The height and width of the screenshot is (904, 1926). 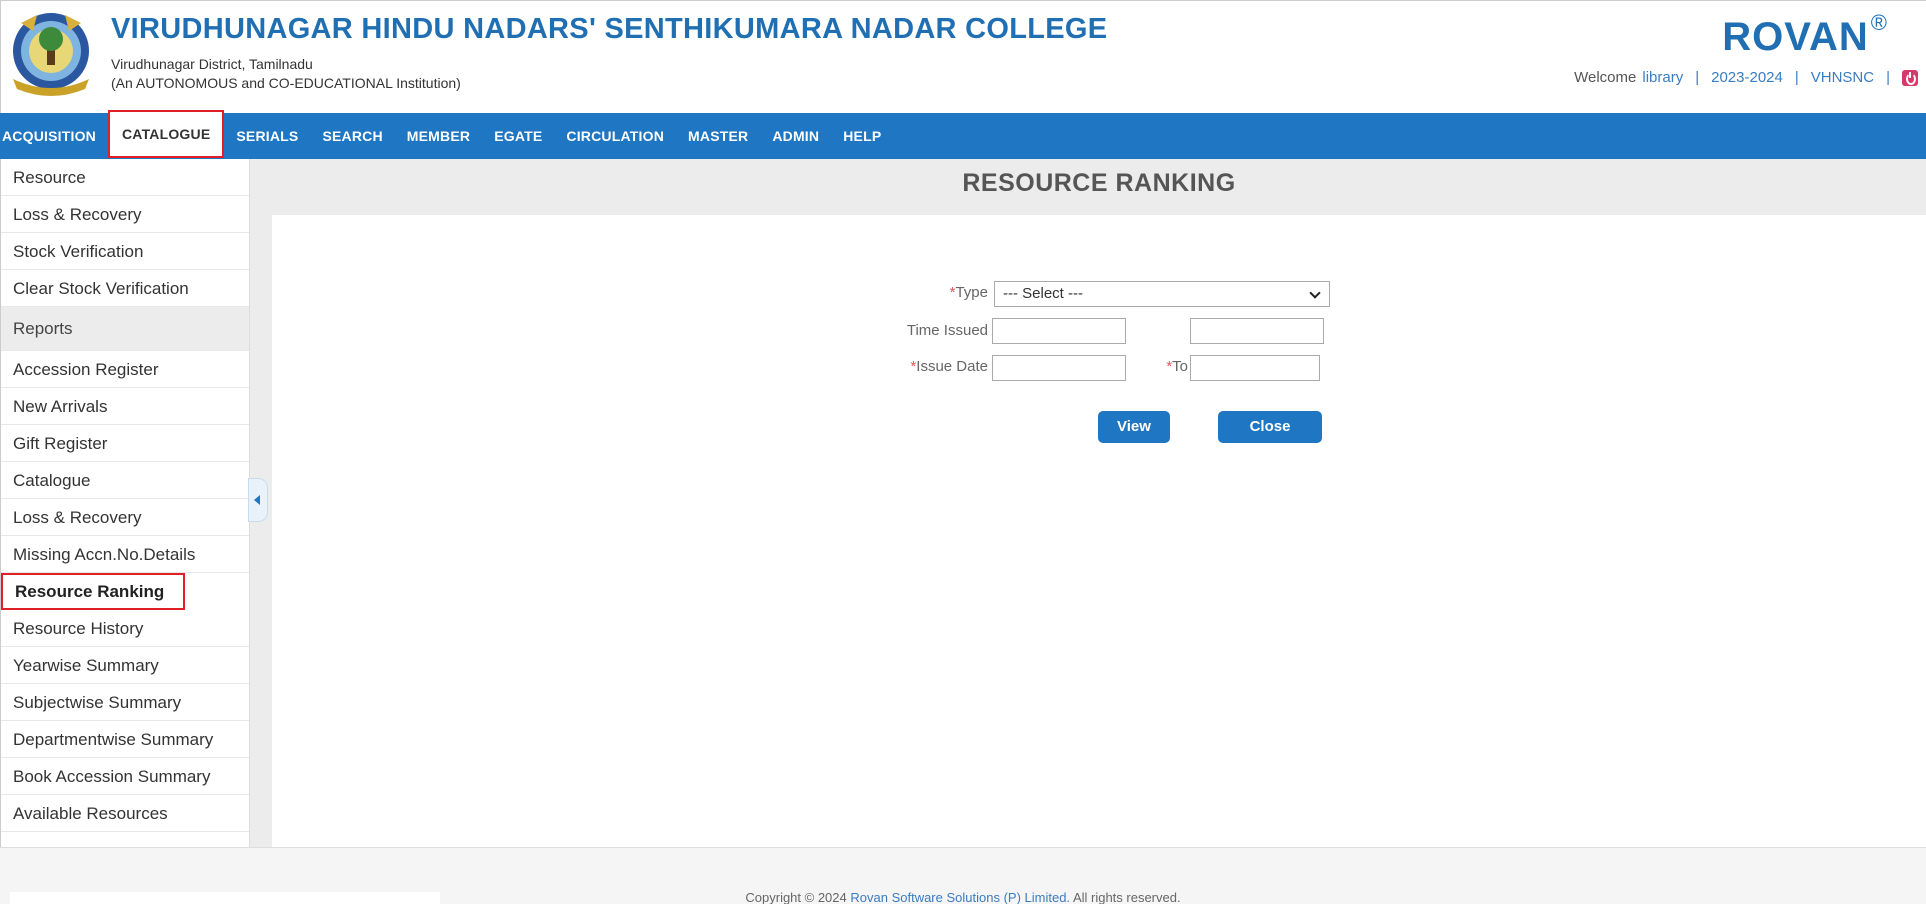 I want to click on sidebar-item-catalogue: Catalogue, so click(x=125, y=480).